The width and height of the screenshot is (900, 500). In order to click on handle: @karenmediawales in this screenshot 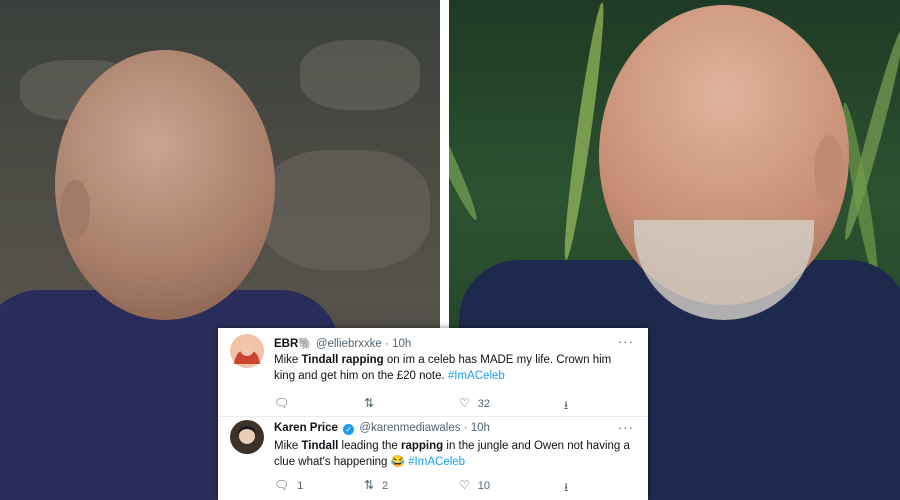, I will do `click(409, 428)`.